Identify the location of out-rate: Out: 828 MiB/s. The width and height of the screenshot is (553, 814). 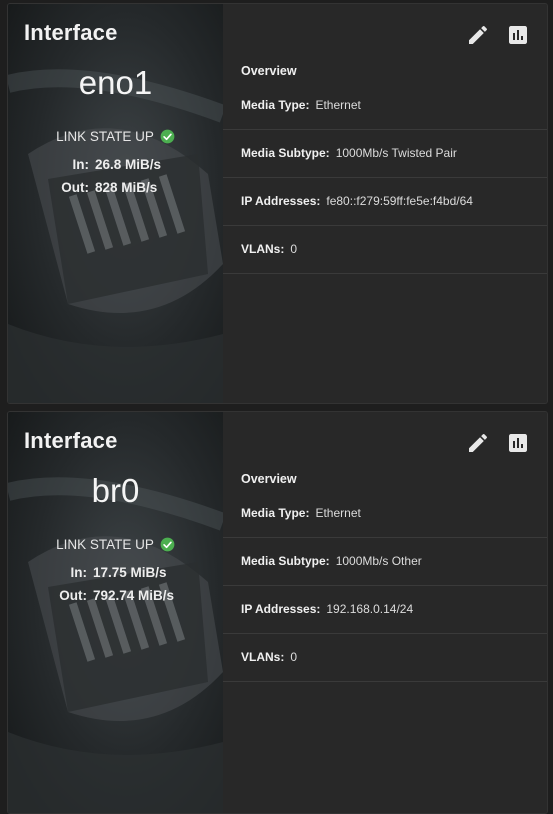
(115, 187).